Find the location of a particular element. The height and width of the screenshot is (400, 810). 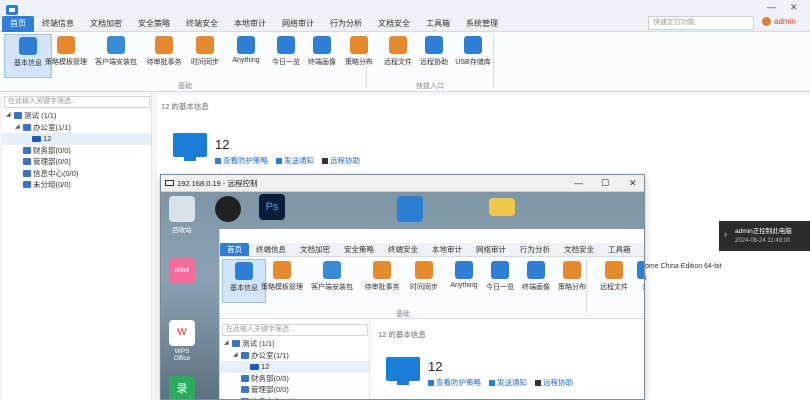

tab-7: 行为分析 is located at coordinates (346, 24).